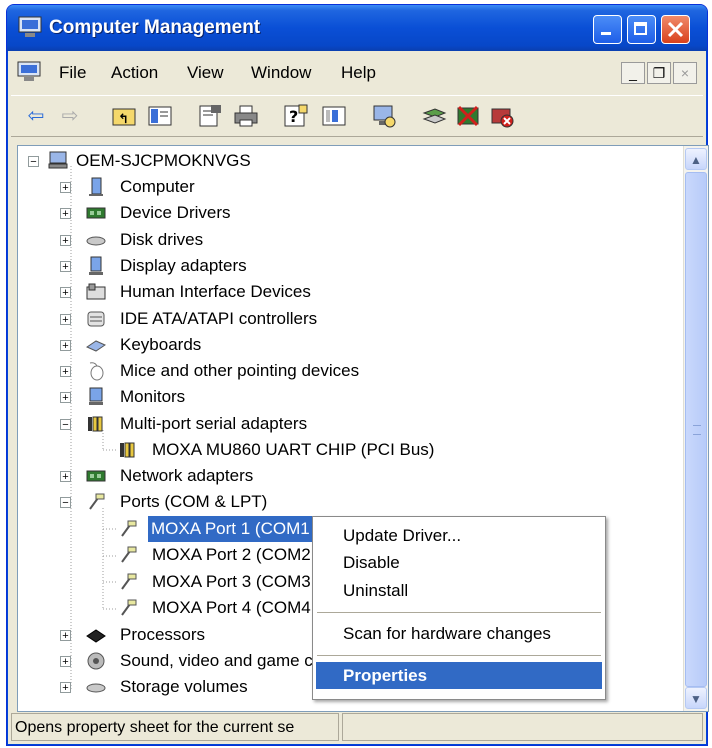  I want to click on tree-item-label: Device Drivers, so click(175, 212).